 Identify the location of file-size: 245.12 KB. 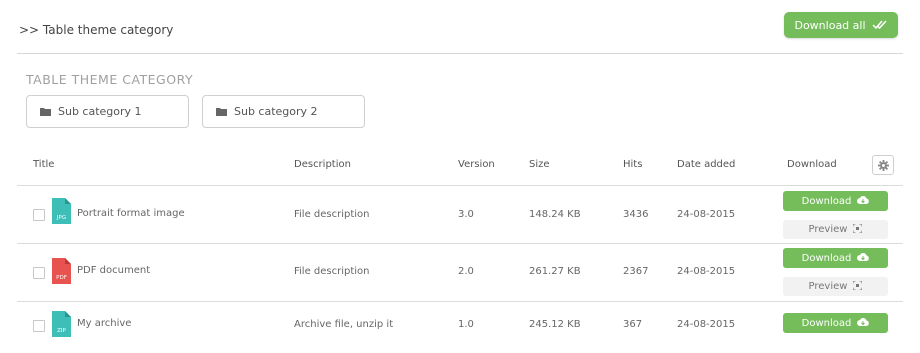
(555, 324).